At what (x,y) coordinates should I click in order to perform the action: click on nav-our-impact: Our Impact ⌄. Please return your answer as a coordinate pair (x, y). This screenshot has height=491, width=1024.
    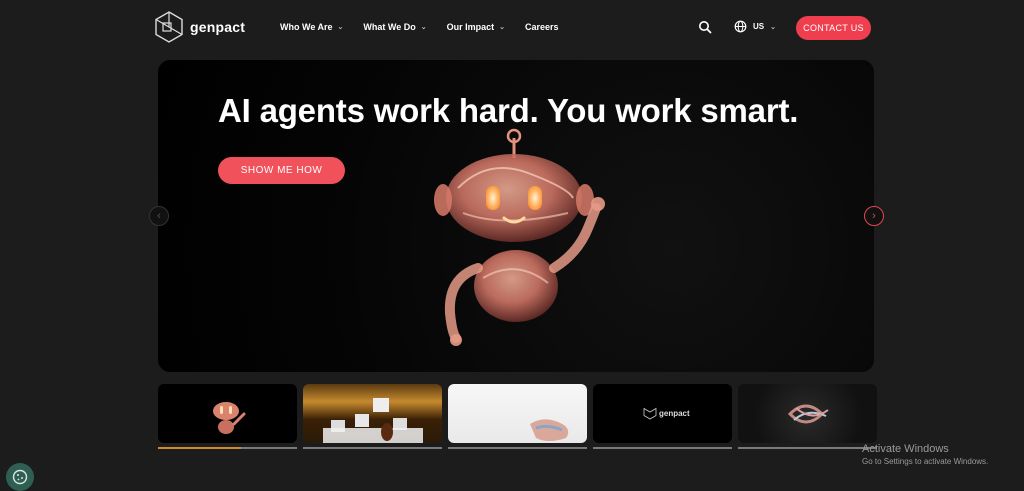
    Looking at the image, I should click on (476, 27).